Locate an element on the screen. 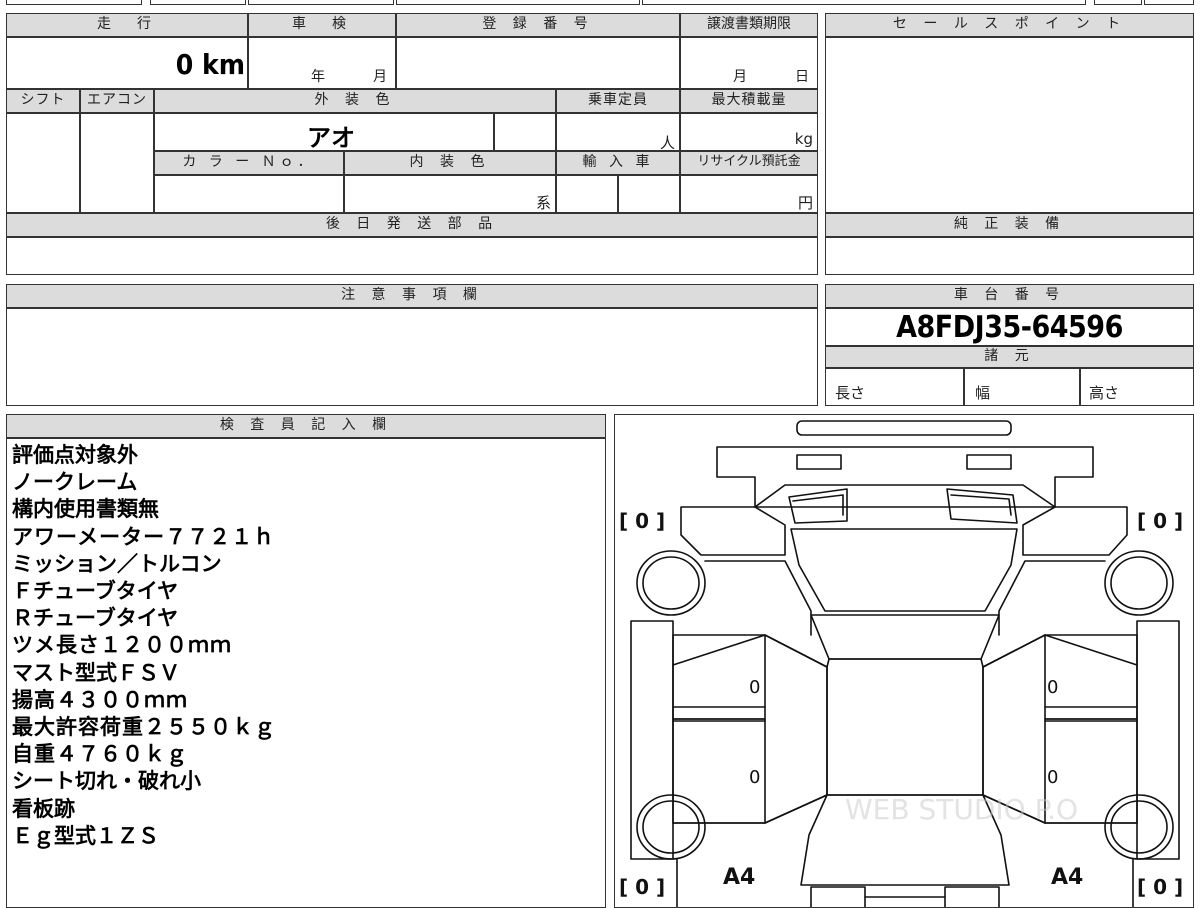 The height and width of the screenshot is (908, 1200). recycle-cell: 円 is located at coordinates (749, 194).